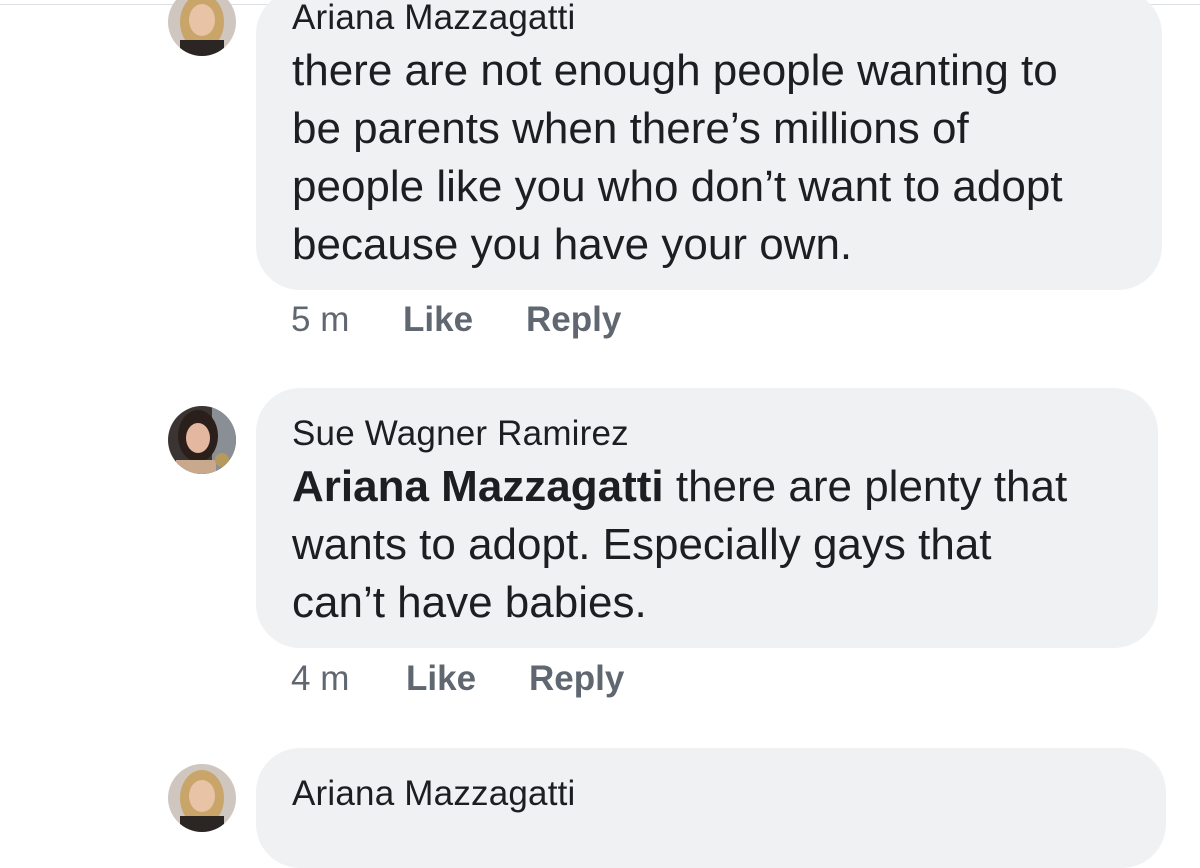 The height and width of the screenshot is (868, 1200). I want to click on comment-time: 5 m, so click(320, 319).